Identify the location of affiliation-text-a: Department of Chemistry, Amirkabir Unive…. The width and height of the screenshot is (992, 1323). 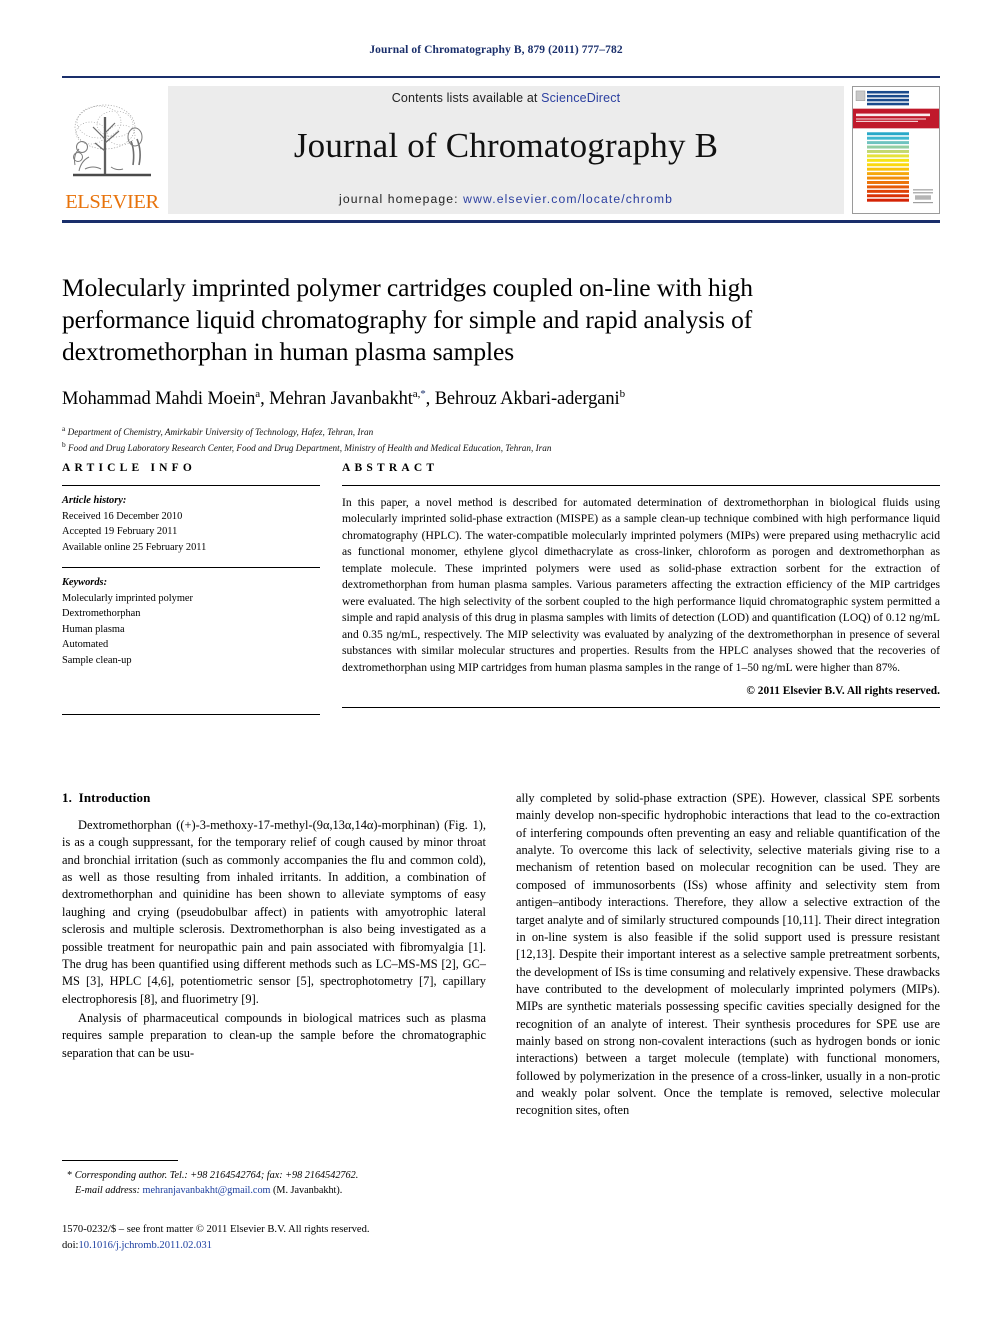
(220, 431).